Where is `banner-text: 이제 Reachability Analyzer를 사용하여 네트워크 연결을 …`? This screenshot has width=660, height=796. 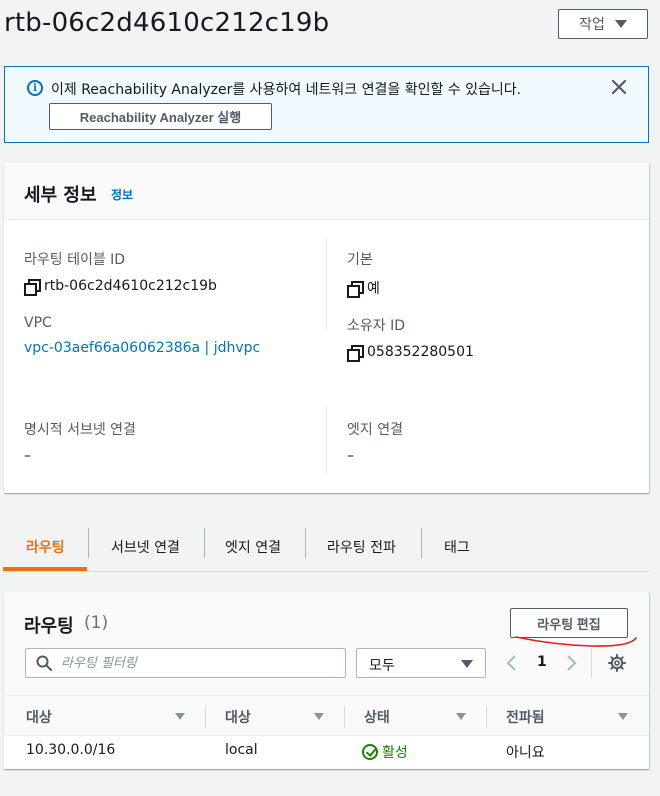
banner-text: 이제 Reachability Analyzer를 사용하여 네트워크 연결을 … is located at coordinates (286, 90).